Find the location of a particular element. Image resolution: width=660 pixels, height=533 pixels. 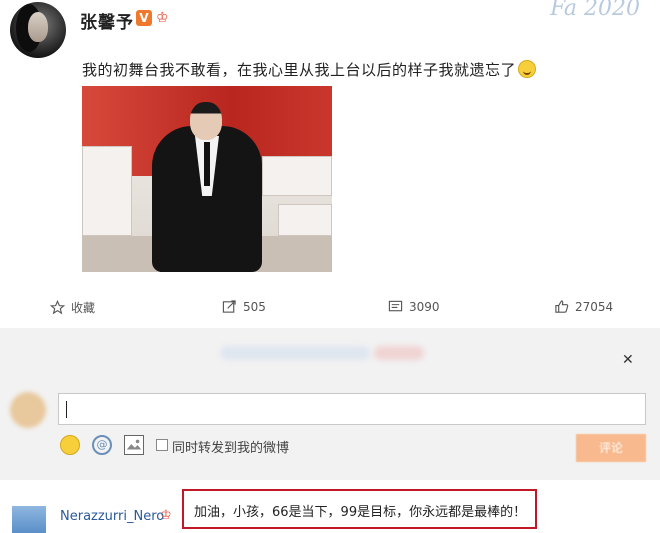

commenter-avatar is located at coordinates (28, 410).